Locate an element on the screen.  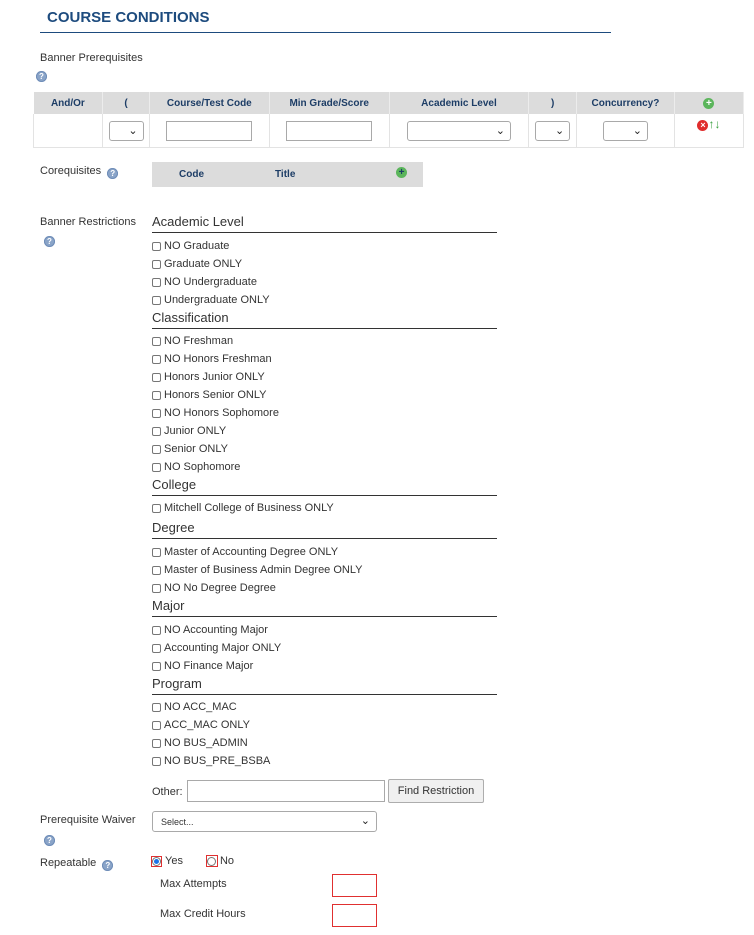
repeatable-label-text: Repeatable is located at coordinates (68, 863).